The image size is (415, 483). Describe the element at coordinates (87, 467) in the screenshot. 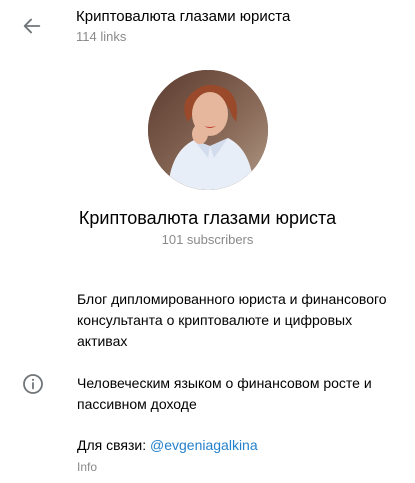

I see `info-caption: Info` at that location.